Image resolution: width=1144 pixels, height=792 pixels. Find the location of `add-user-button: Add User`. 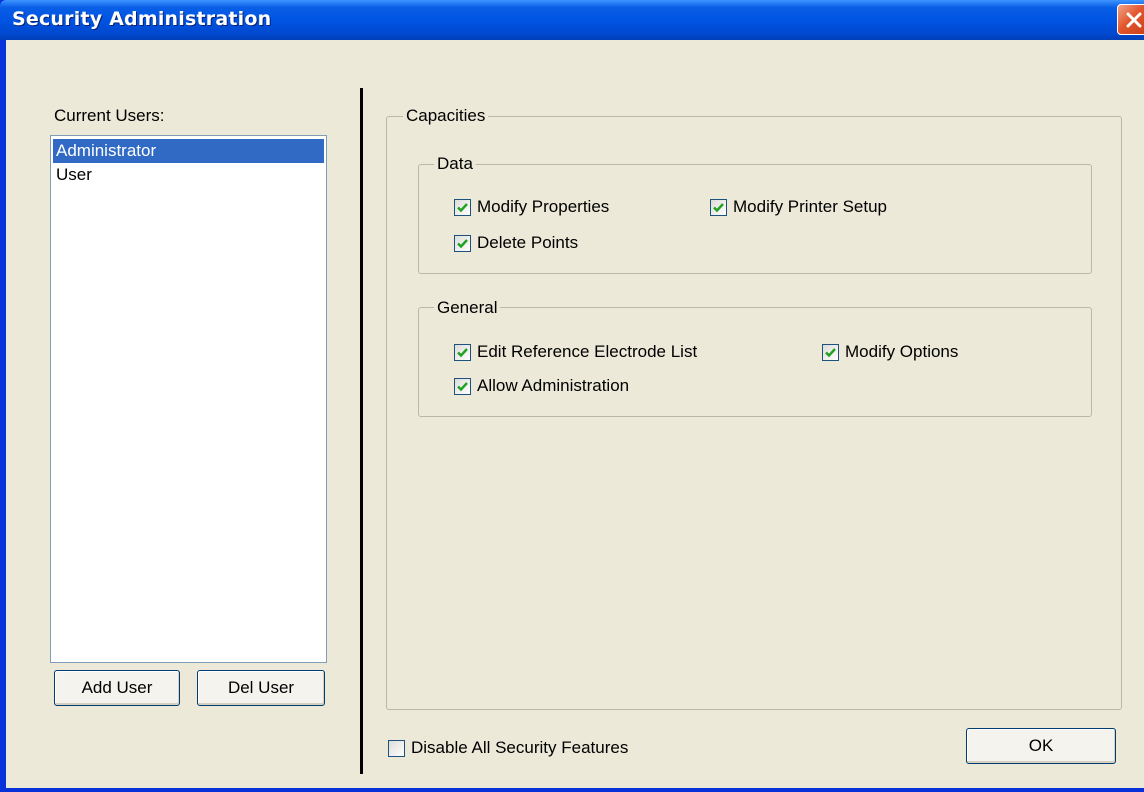

add-user-button: Add User is located at coordinates (117, 688).